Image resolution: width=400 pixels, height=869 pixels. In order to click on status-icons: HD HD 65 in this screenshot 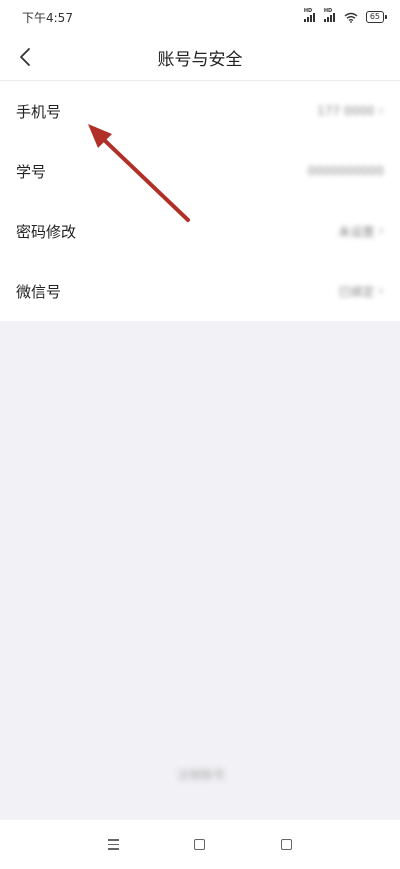, I will do `click(345, 15)`.